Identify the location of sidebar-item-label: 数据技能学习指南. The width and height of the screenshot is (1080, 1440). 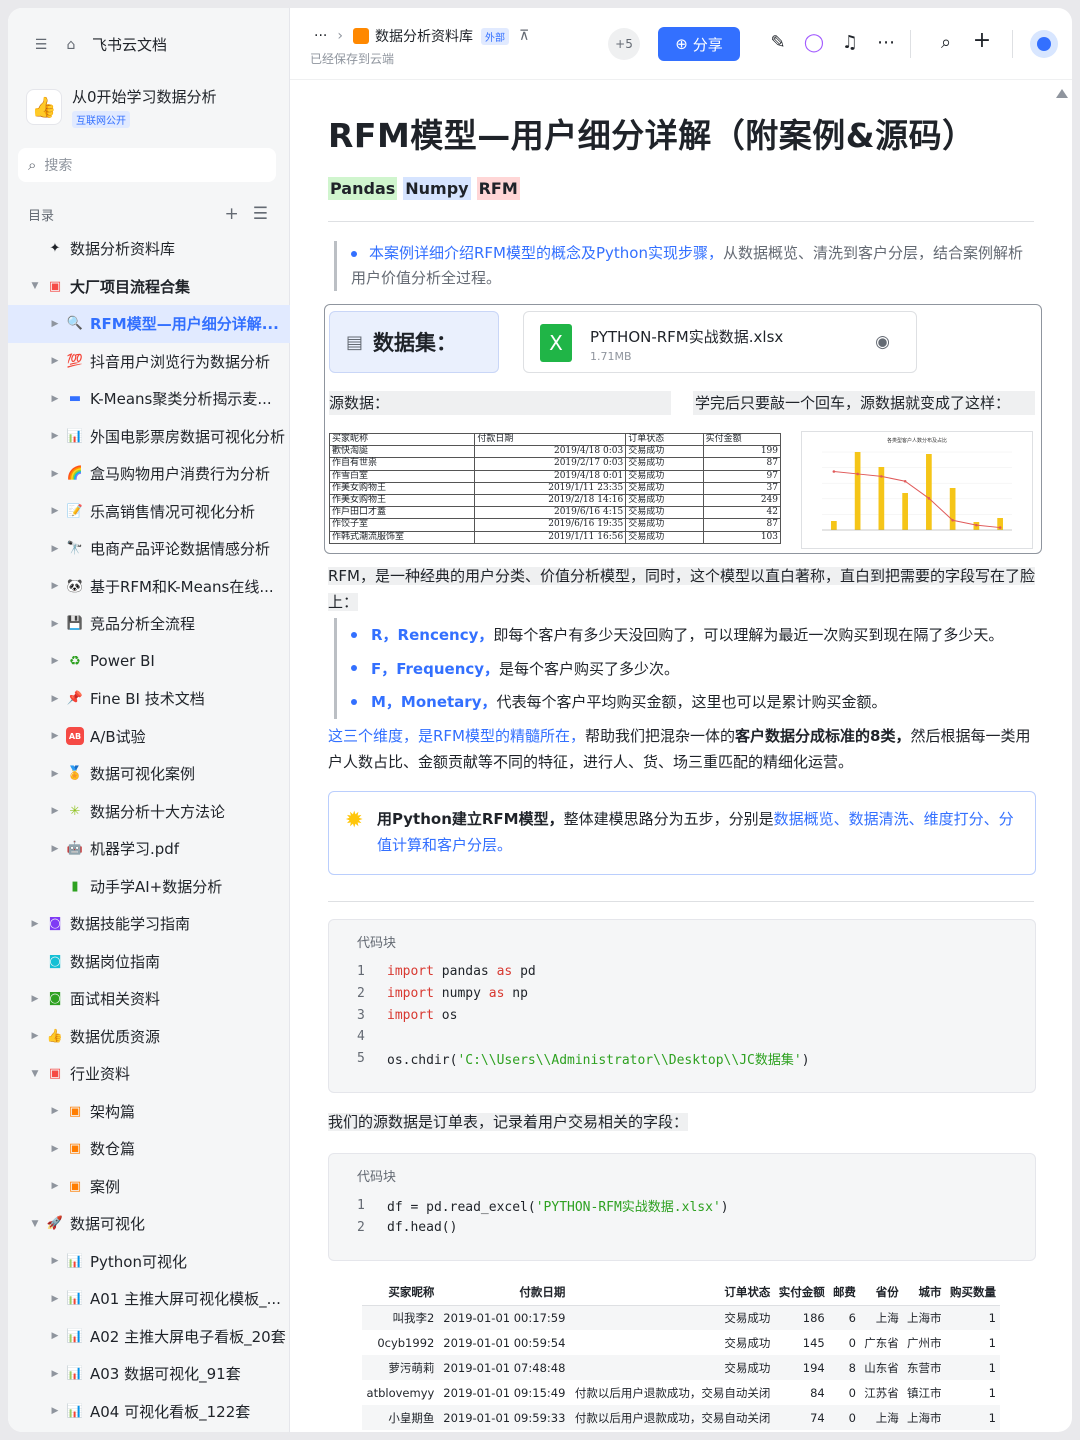
(130, 924).